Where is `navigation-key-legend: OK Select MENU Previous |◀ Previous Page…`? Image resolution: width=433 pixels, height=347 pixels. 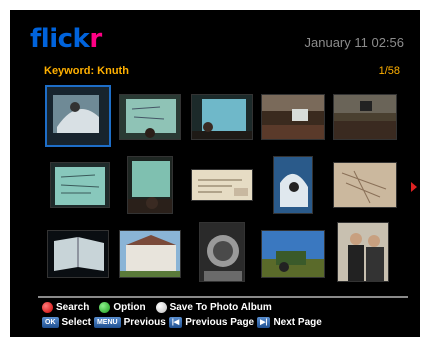 navigation-key-legend: OK Select MENU Previous |◀ Previous Page… is located at coordinates (182, 322).